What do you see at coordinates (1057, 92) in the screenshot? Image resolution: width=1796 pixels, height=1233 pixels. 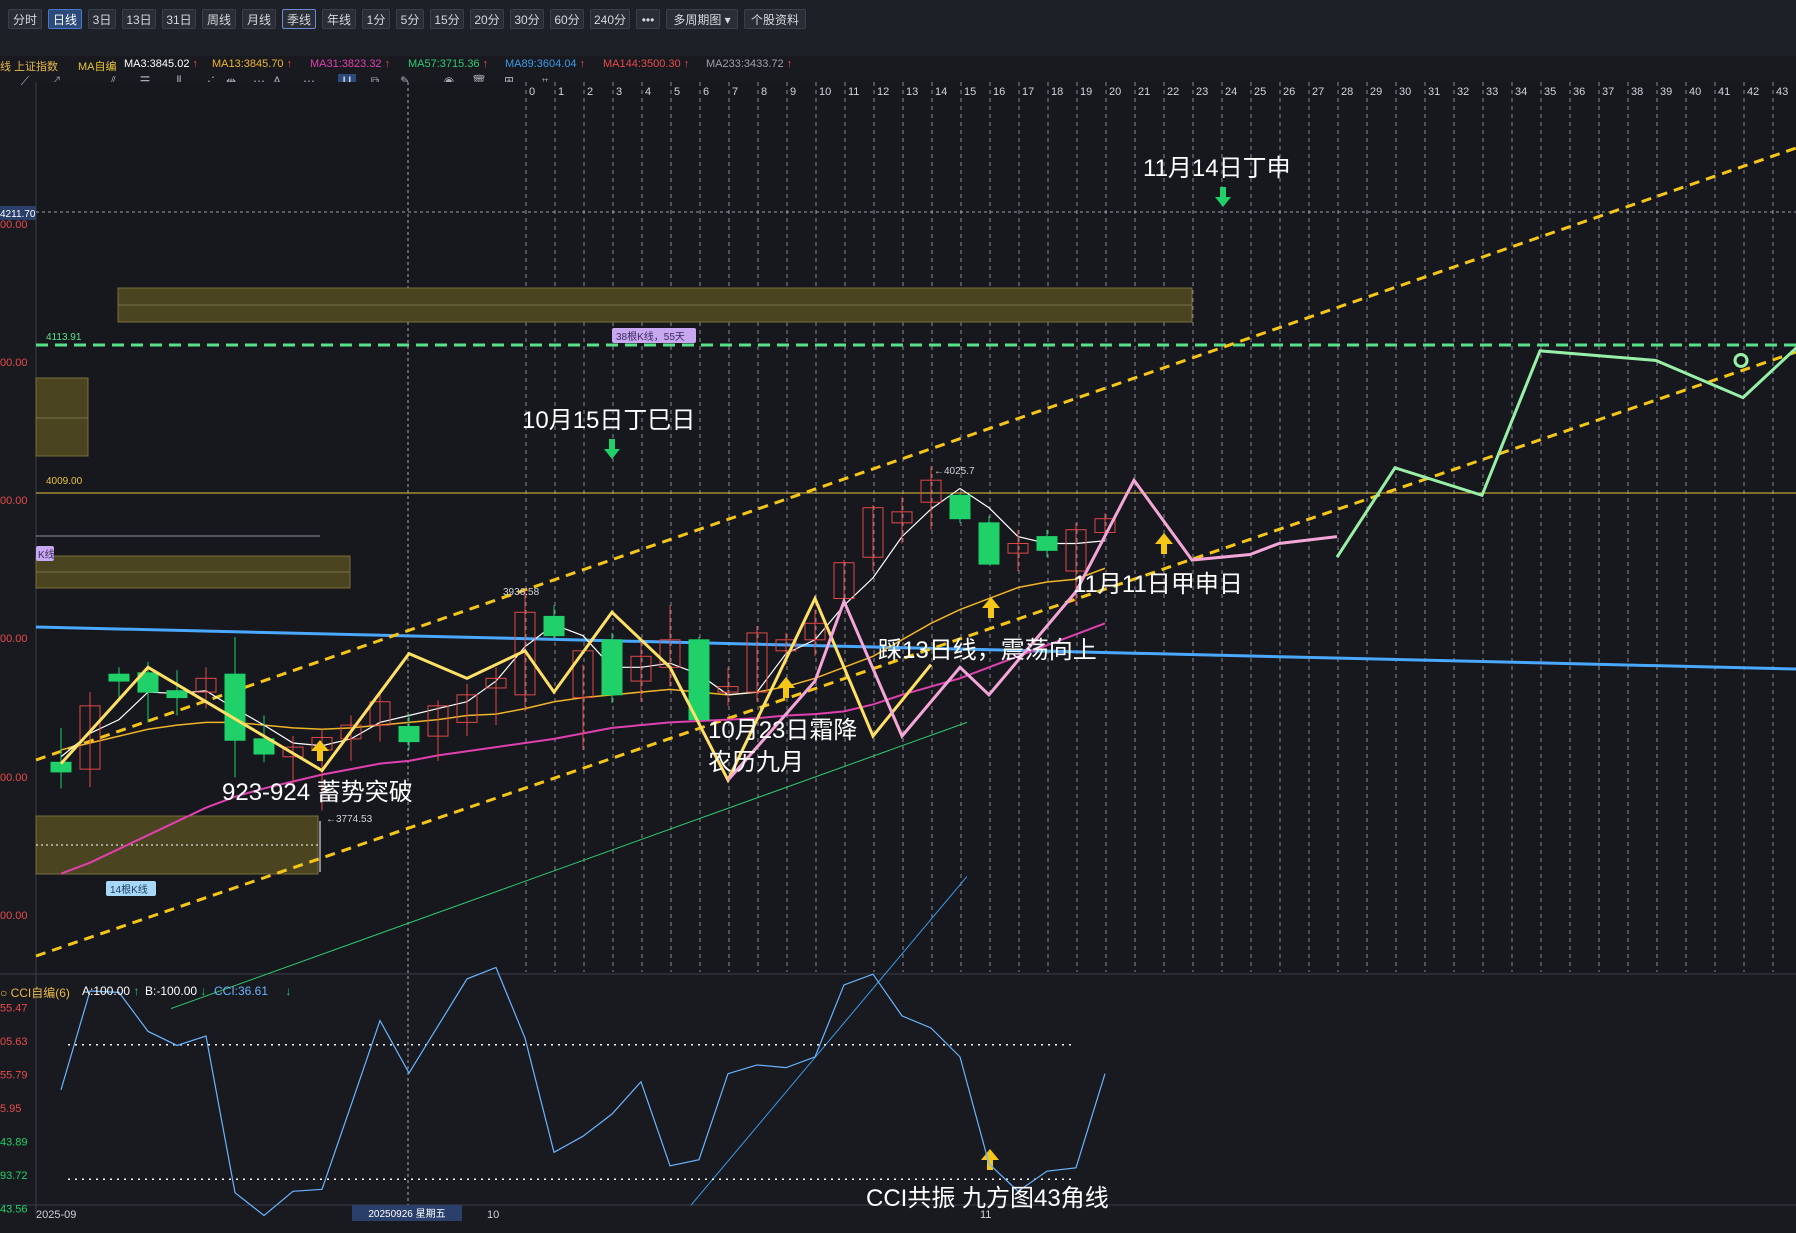 I see `count-label: 18` at bounding box center [1057, 92].